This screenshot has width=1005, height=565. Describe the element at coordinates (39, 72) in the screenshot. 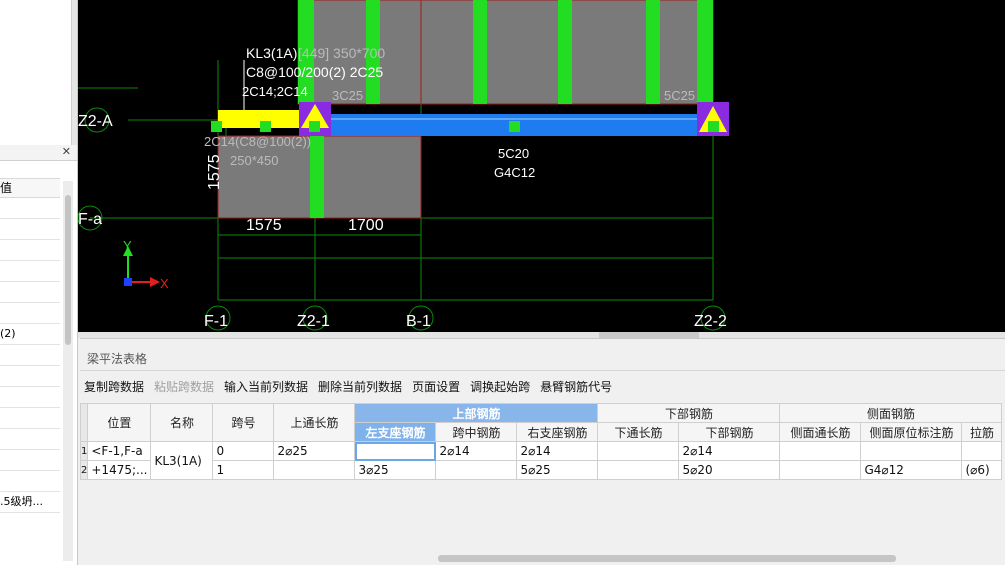

I see `left-tool-panel` at that location.